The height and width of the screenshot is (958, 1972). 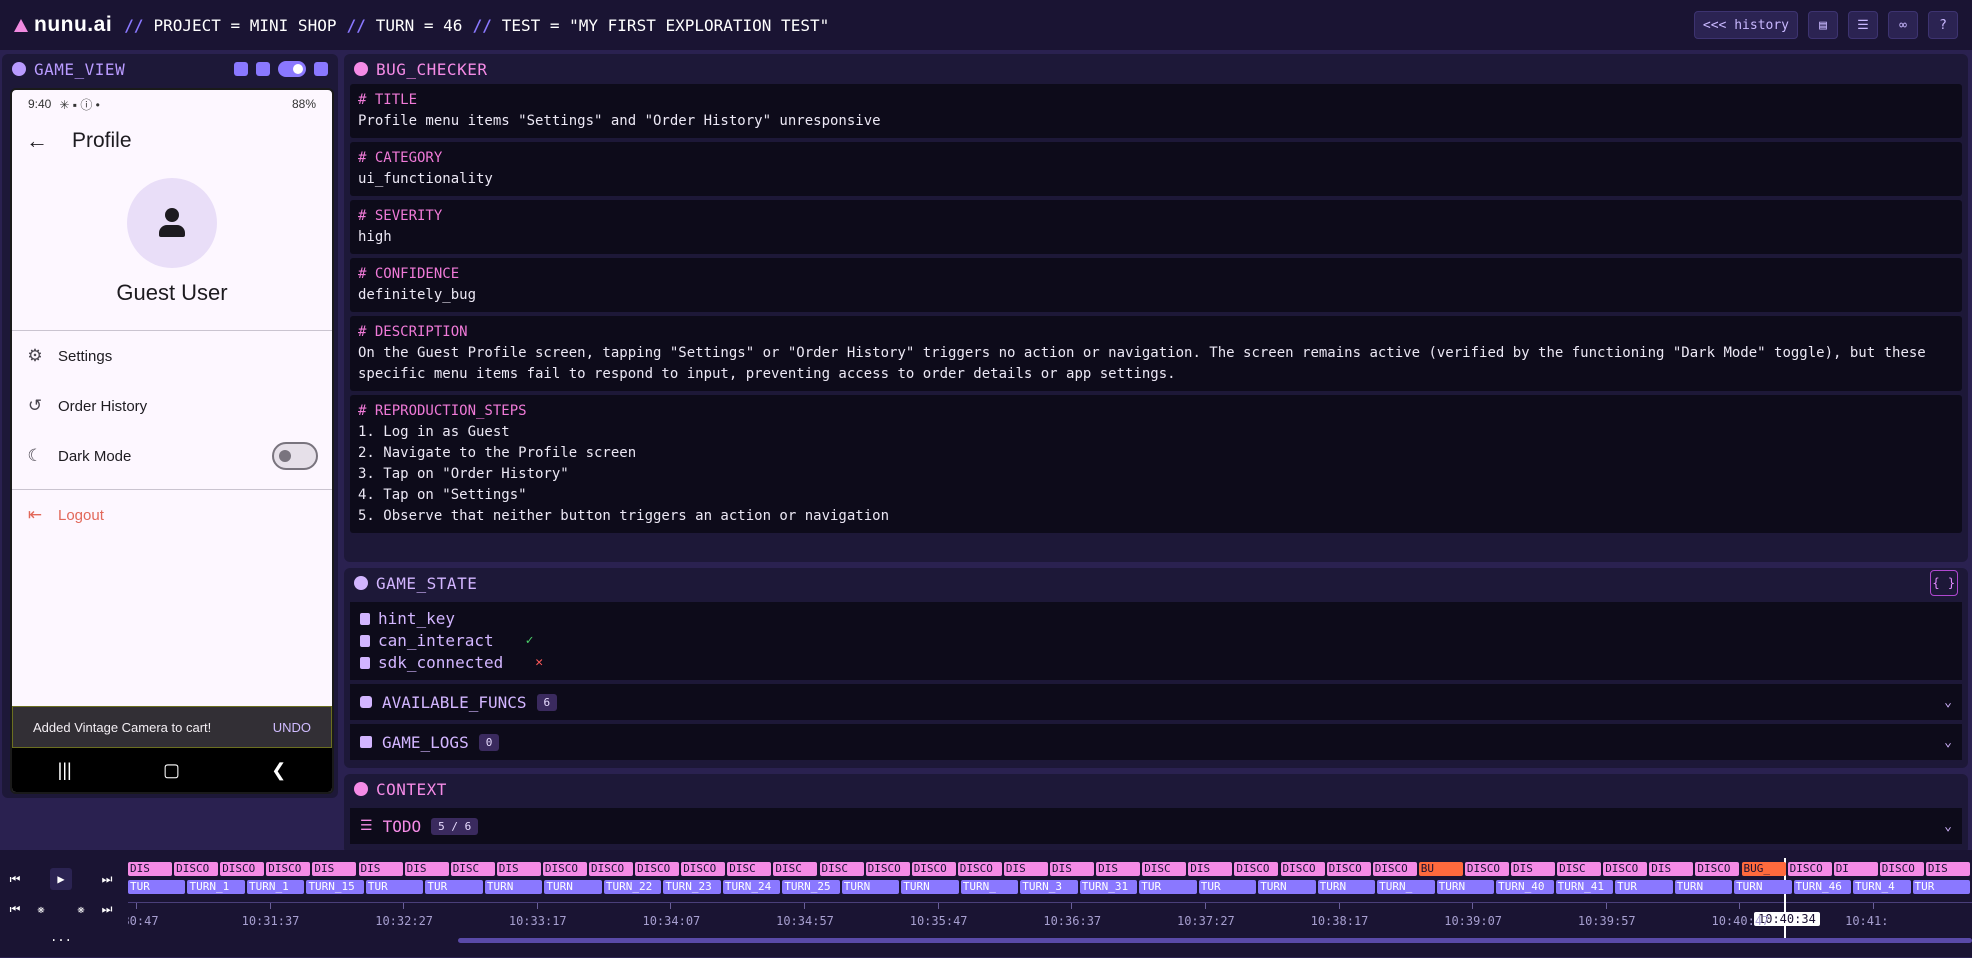 I want to click on skip-end-icon: ⏭, so click(x=107, y=879).